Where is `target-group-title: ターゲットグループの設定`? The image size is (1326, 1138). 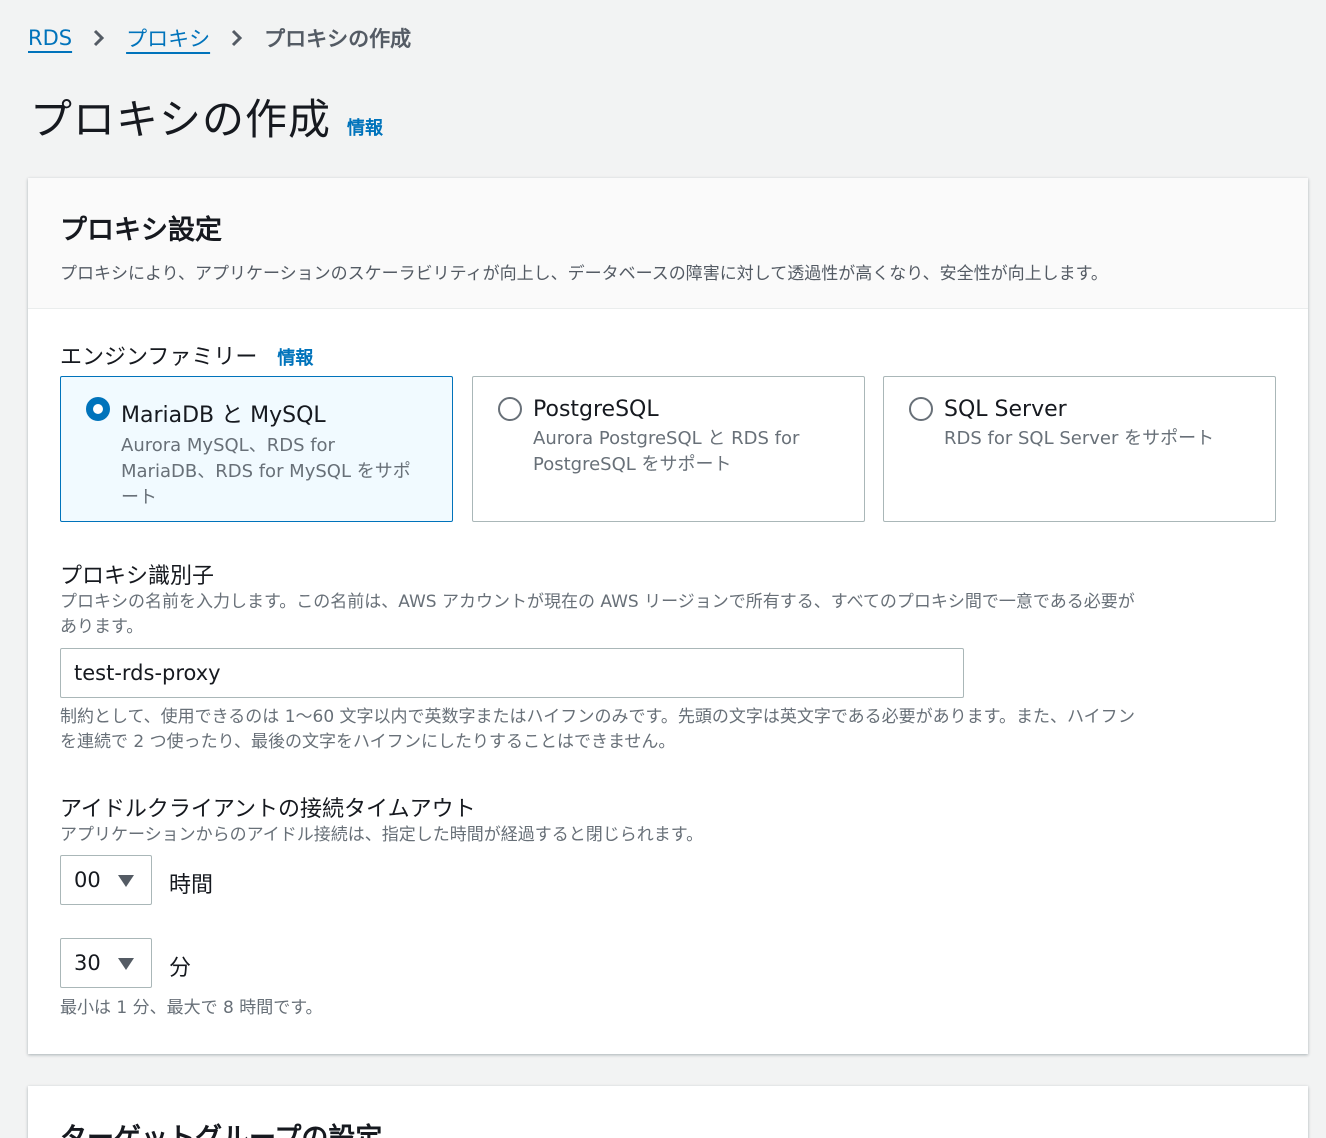 target-group-title: ターゲットグループの設定 is located at coordinates (668, 1112).